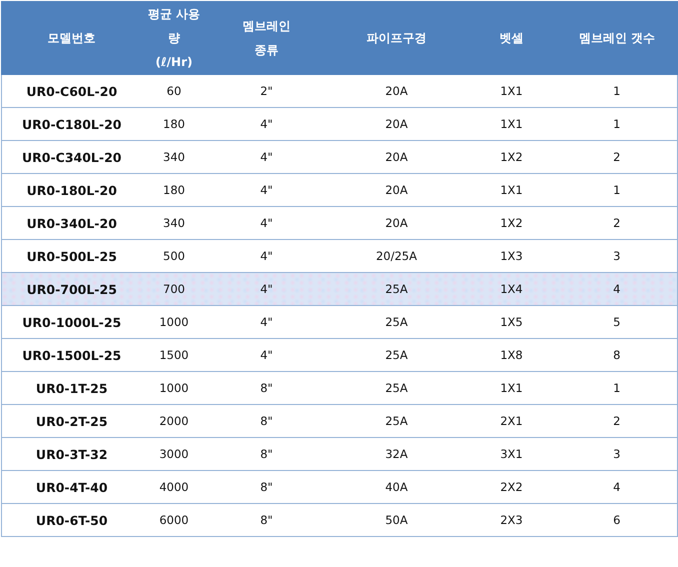  What do you see at coordinates (340, 256) in the screenshot?
I see `table-row: UR0-500L-25 500 4" 20/25A 1X3 3` at bounding box center [340, 256].